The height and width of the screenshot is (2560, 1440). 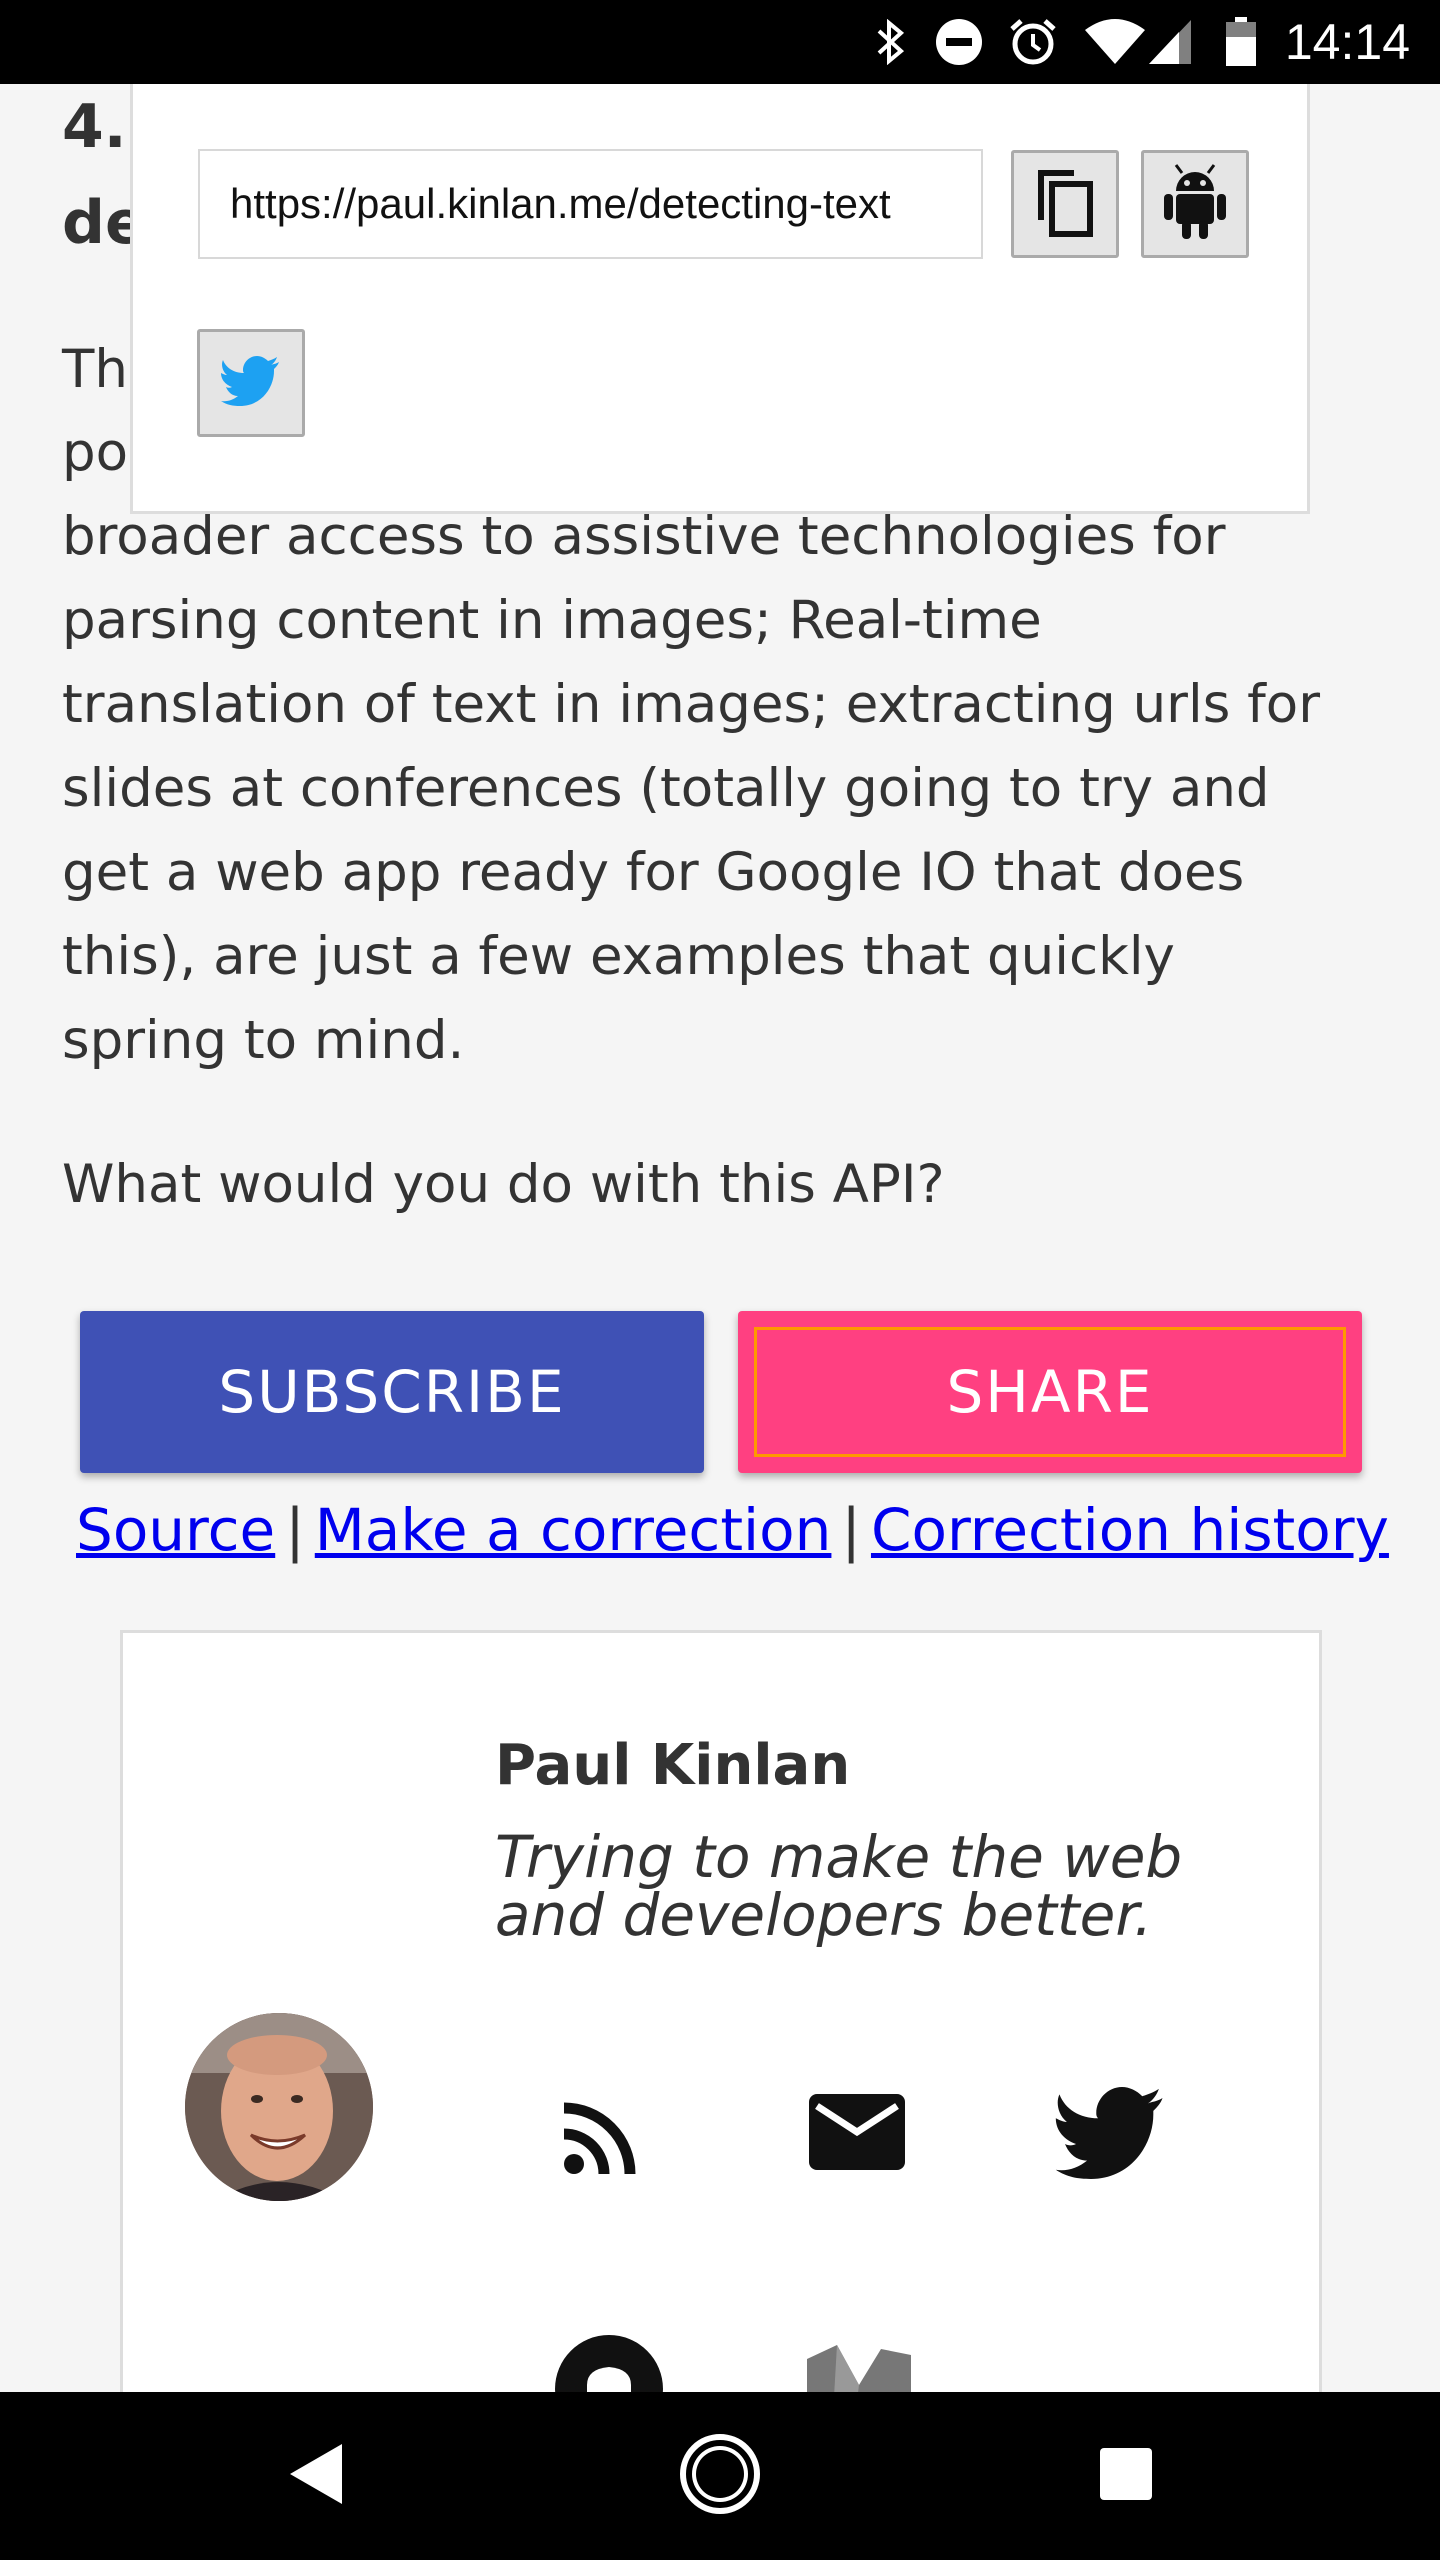 I want to click on copy-button, so click(x=1065, y=204).